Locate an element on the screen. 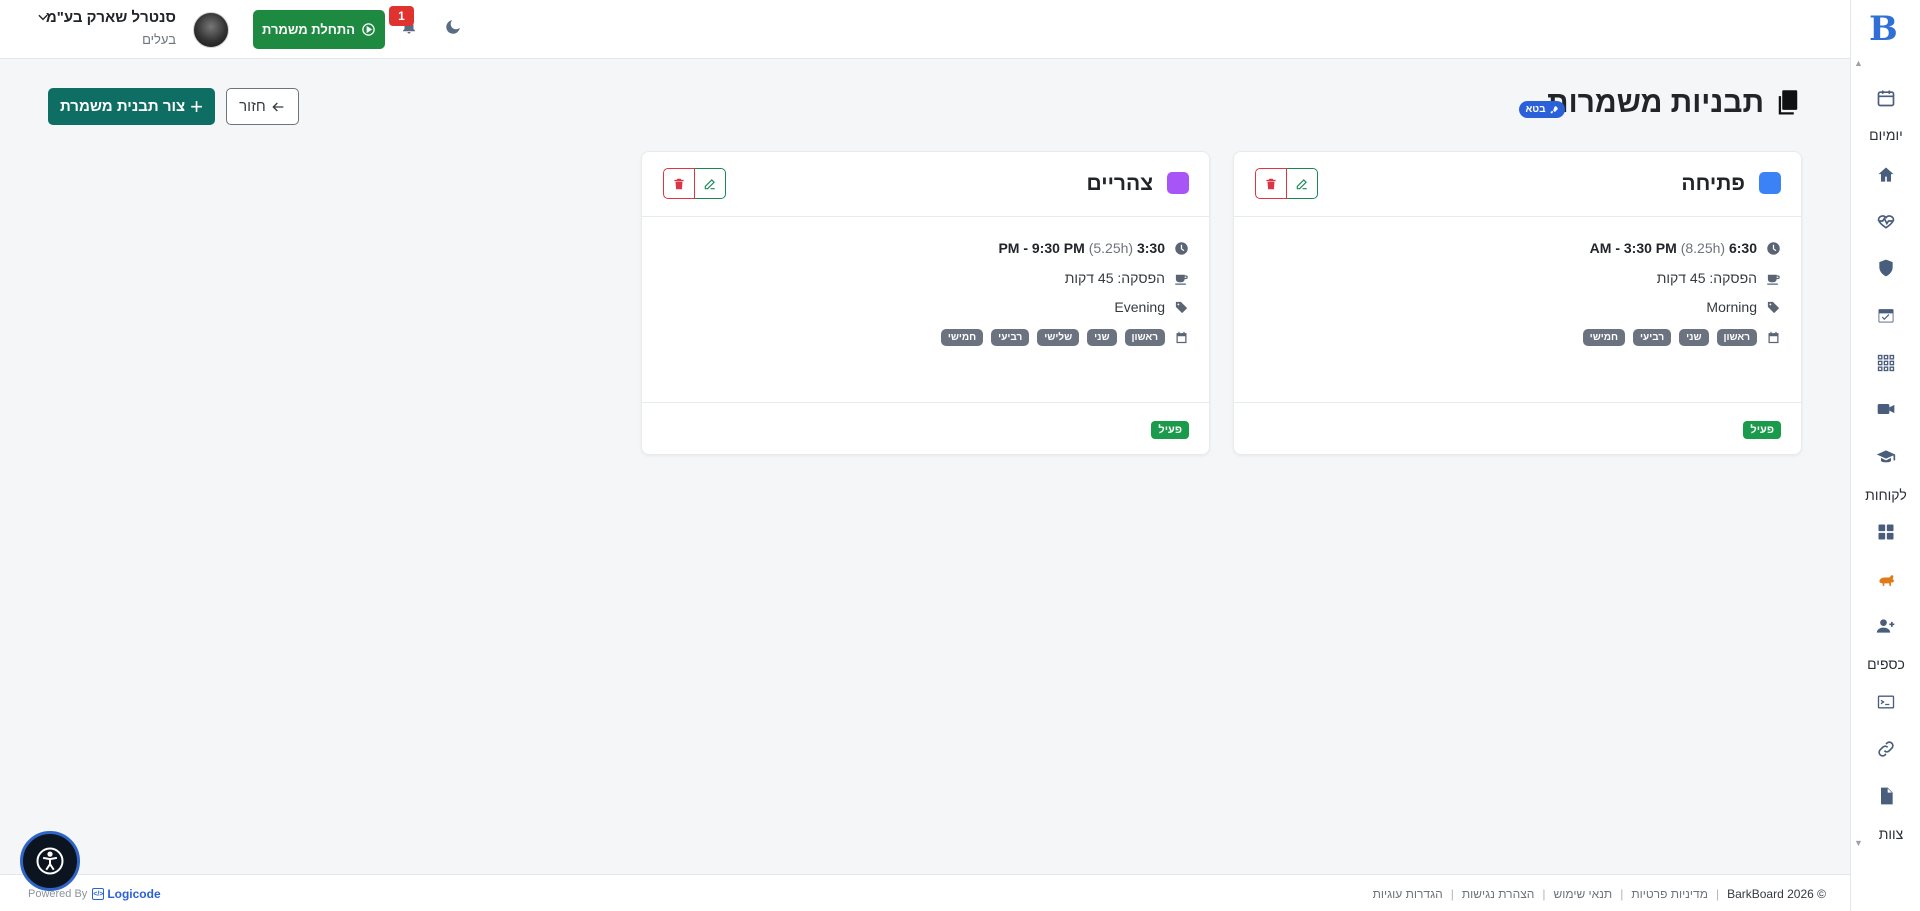 This screenshot has width=1920, height=911. home-icon is located at coordinates (1886, 175).